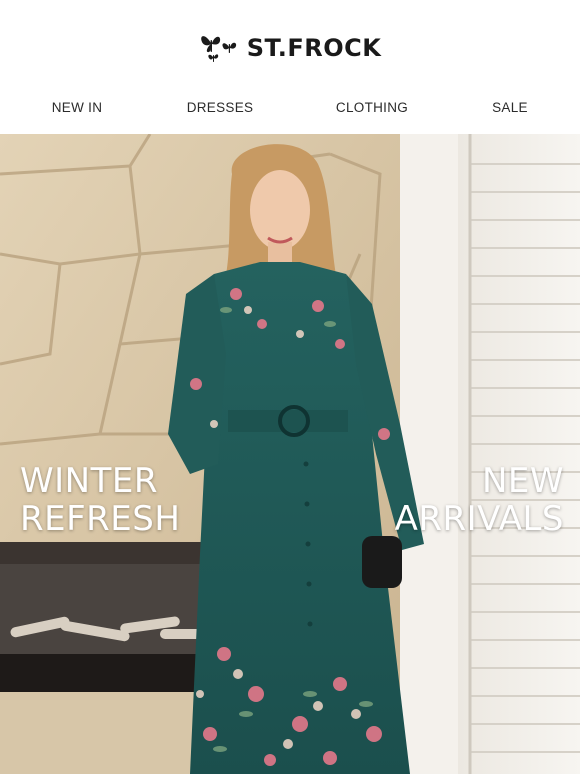  What do you see at coordinates (479, 519) in the screenshot?
I see `hero-right-line-2: ARRIVALS` at bounding box center [479, 519].